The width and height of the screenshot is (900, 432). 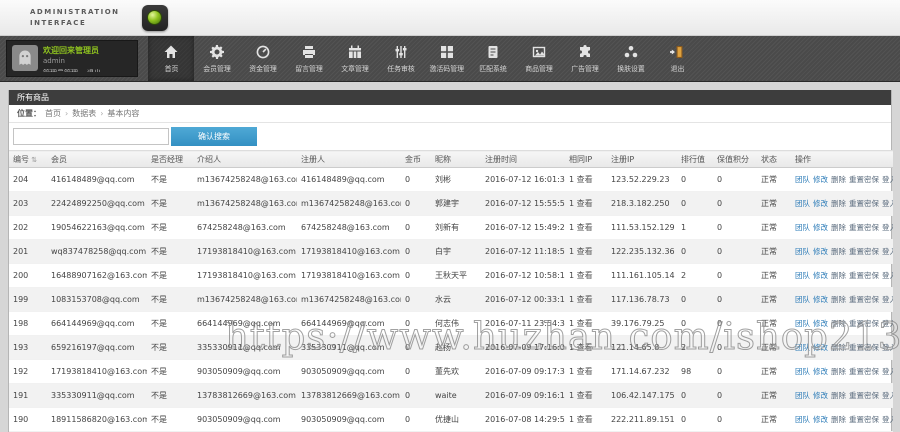 I want to click on column-header-1: 编号 ⇅, so click(x=28, y=159).